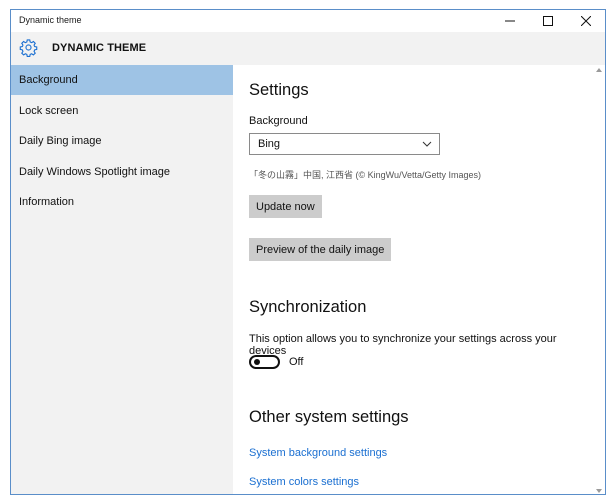 This screenshot has width=616, height=502. Describe the element at coordinates (122, 141) in the screenshot. I see `sidebar-item-daily-bing-image: Daily Bing image` at that location.